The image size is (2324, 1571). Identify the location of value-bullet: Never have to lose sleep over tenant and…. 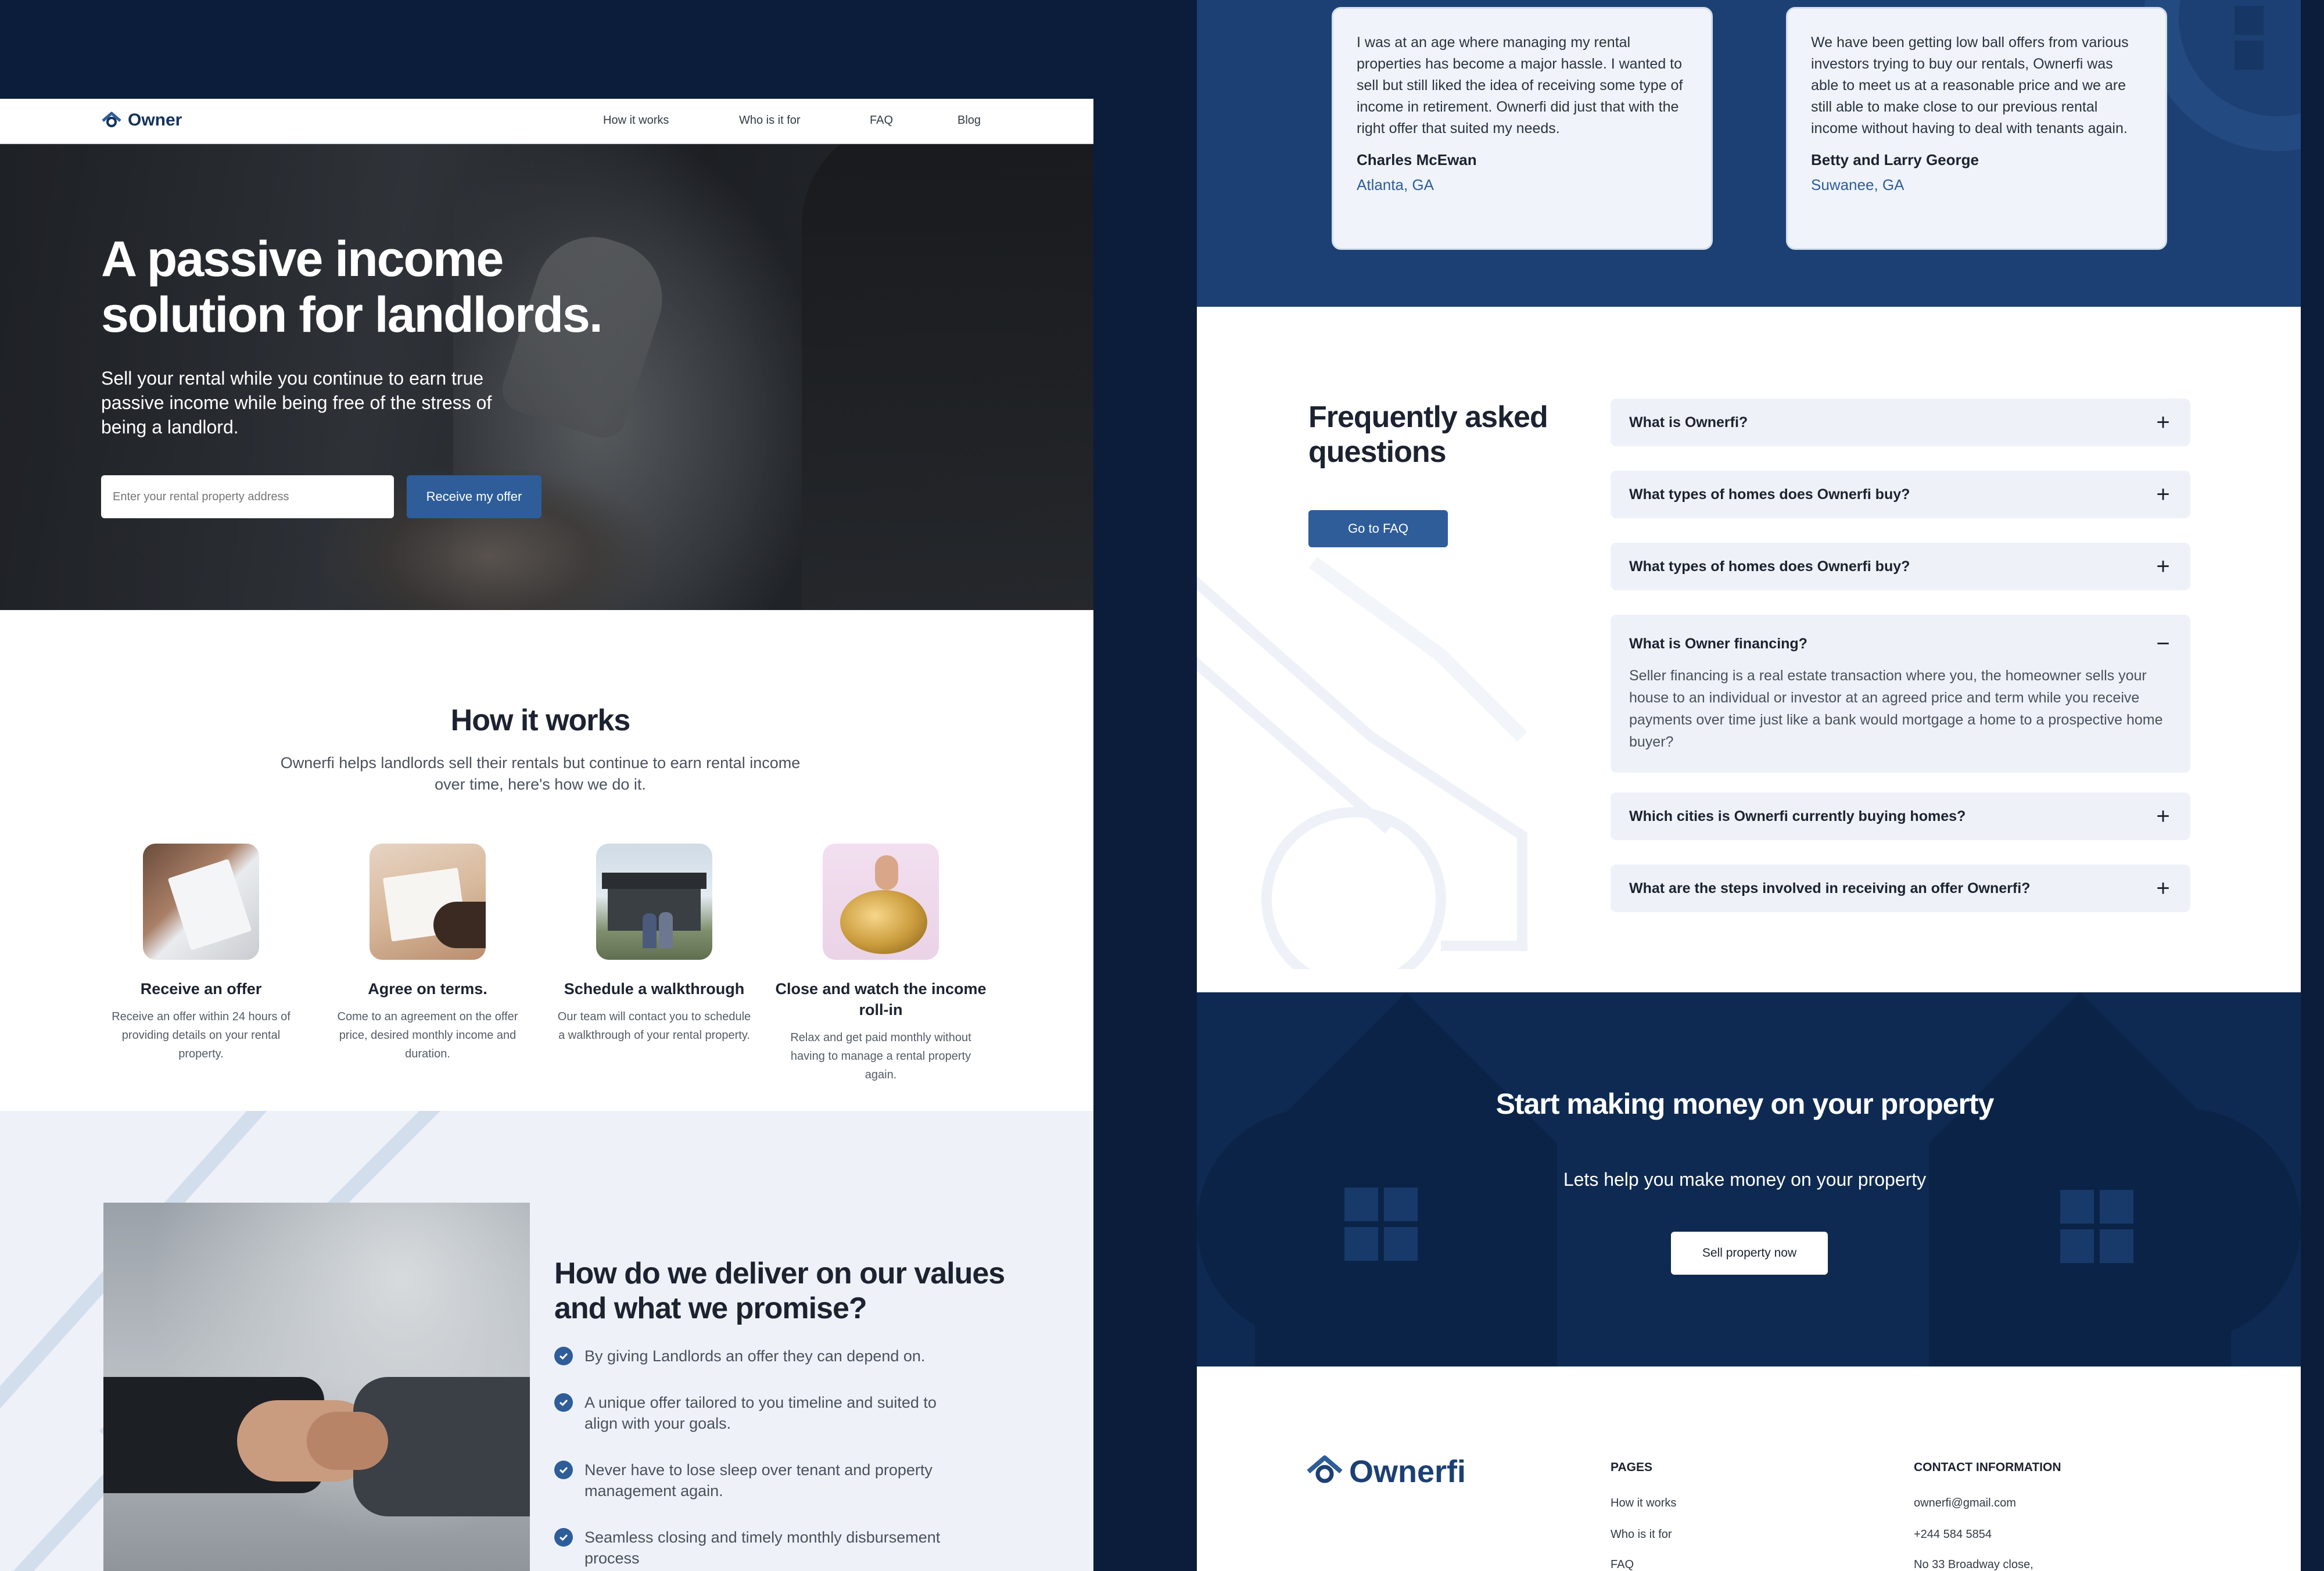
(763, 1480).